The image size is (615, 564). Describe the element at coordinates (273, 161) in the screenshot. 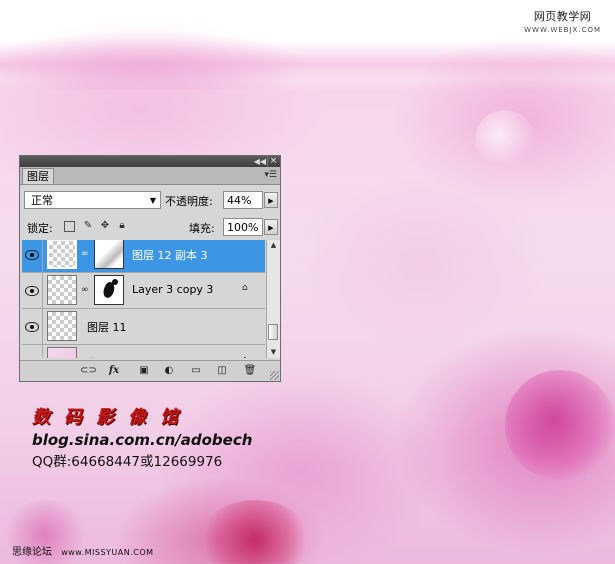

I see `close-icon: ×` at that location.